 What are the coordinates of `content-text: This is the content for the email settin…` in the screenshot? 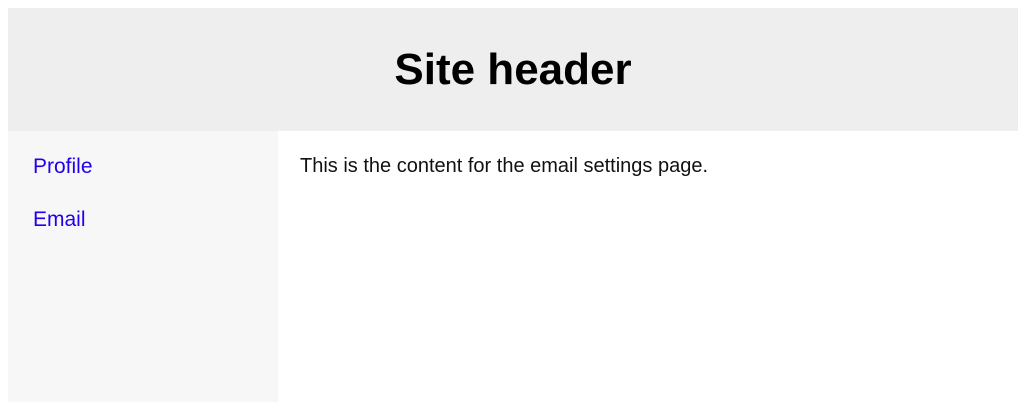 It's located at (504, 166).